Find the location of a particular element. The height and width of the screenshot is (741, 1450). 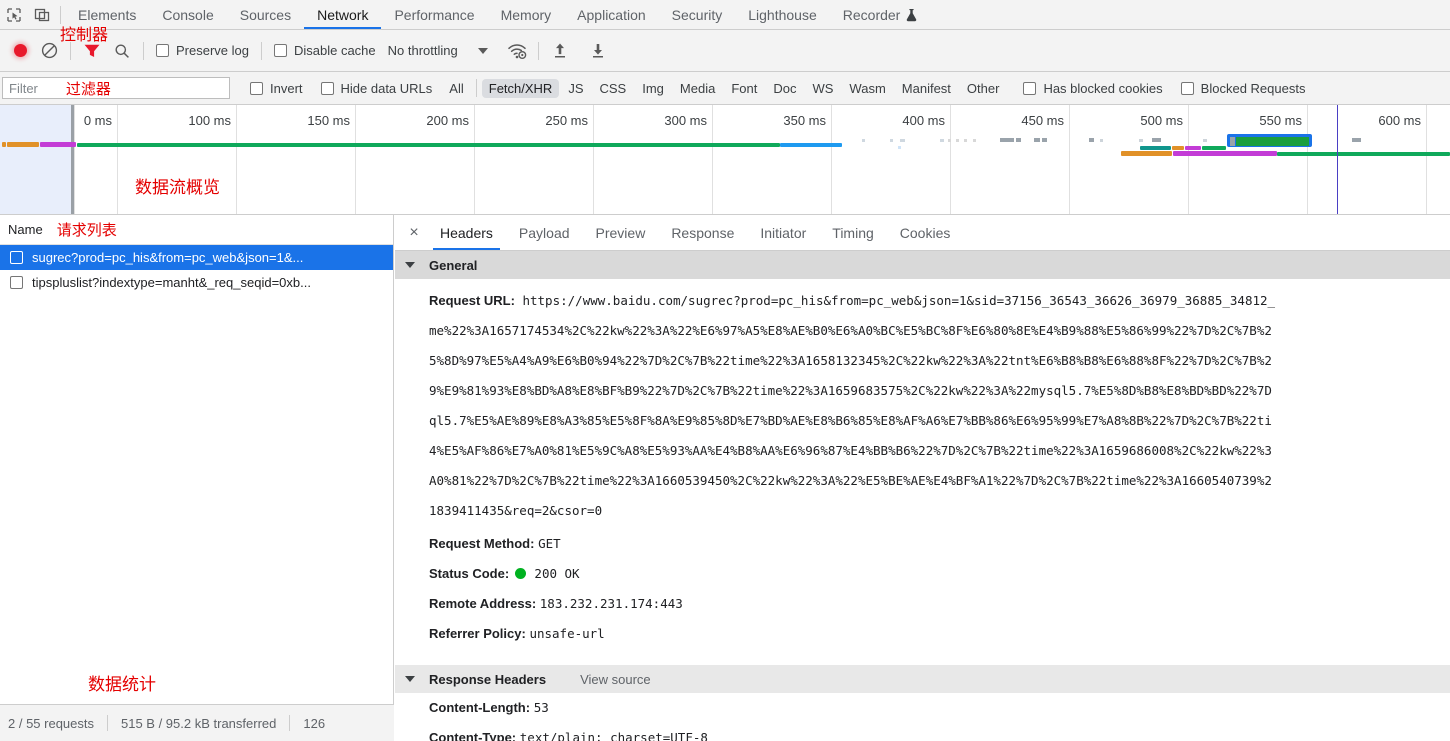

tab-memory: Memory is located at coordinates (526, 14).